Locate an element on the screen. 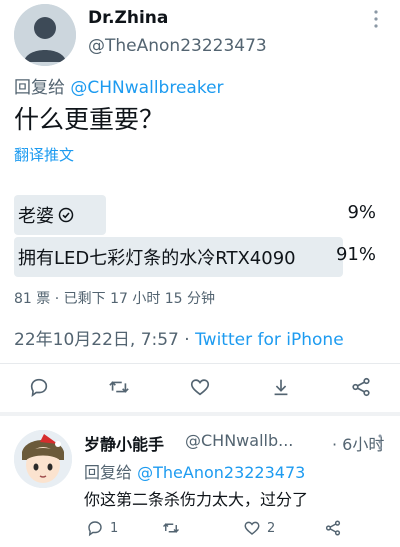 This screenshot has width=400, height=547. reply-count: 1 is located at coordinates (114, 528).